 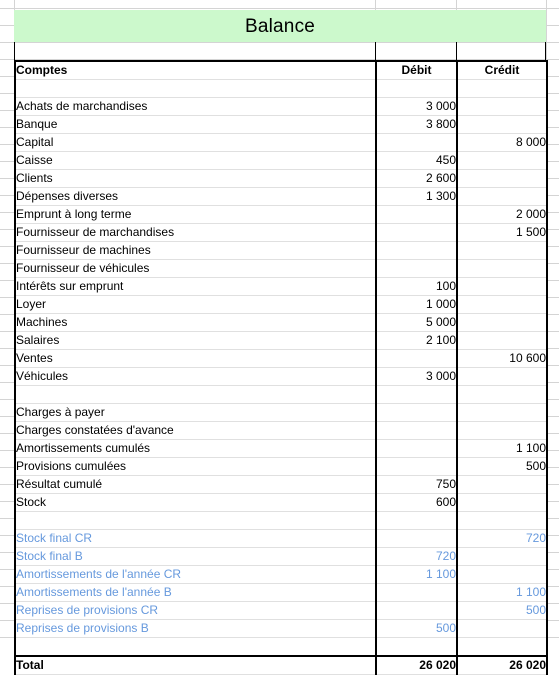 I want to click on cell-credit: 500, so click(x=502, y=466).